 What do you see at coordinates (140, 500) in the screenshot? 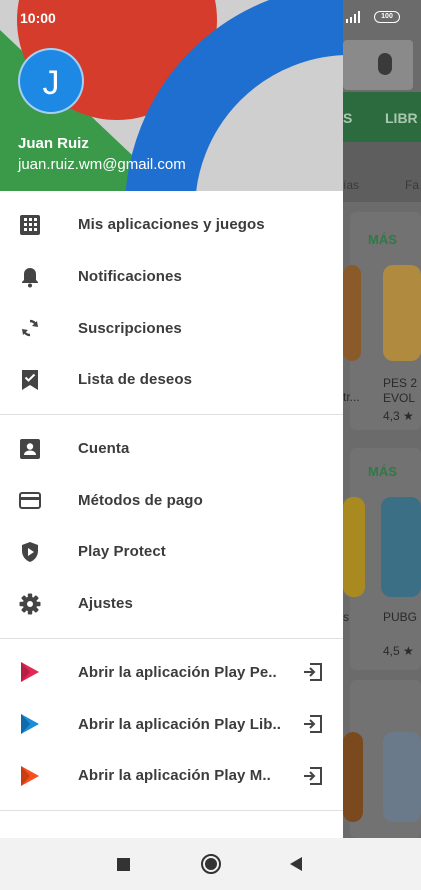
I see `menu-item-label: Métodos de pago` at bounding box center [140, 500].